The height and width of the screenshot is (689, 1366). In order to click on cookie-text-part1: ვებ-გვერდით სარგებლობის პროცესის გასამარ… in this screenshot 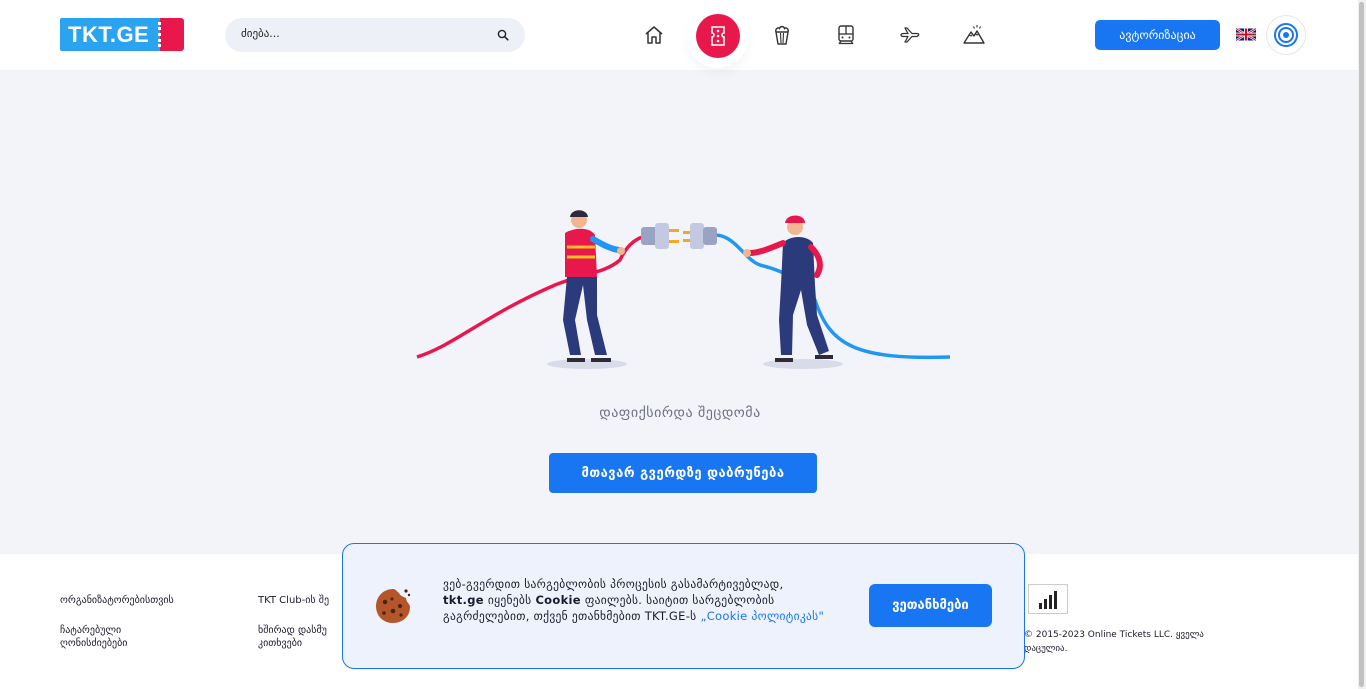, I will do `click(613, 584)`.